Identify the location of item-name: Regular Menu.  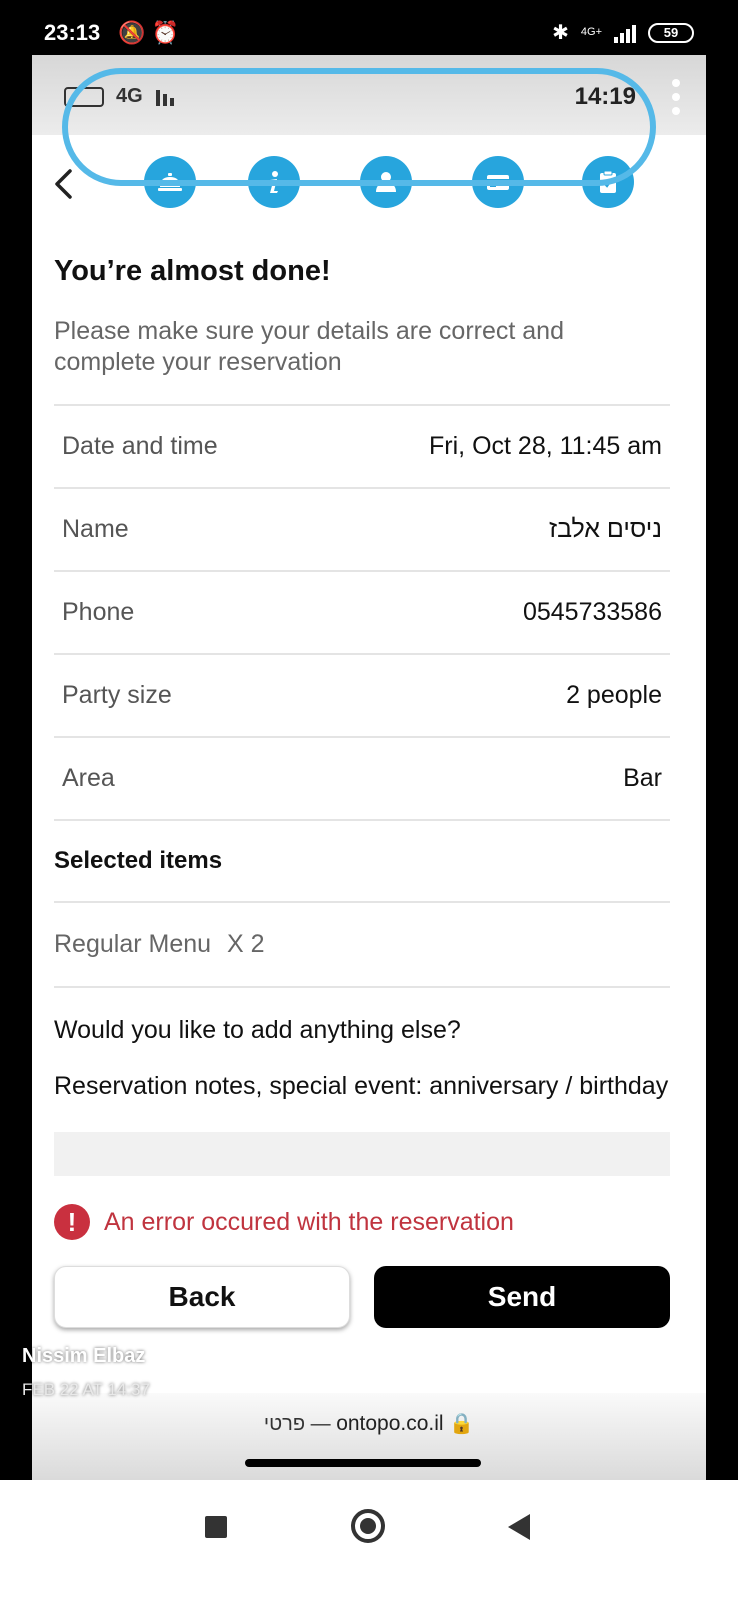
(133, 944).